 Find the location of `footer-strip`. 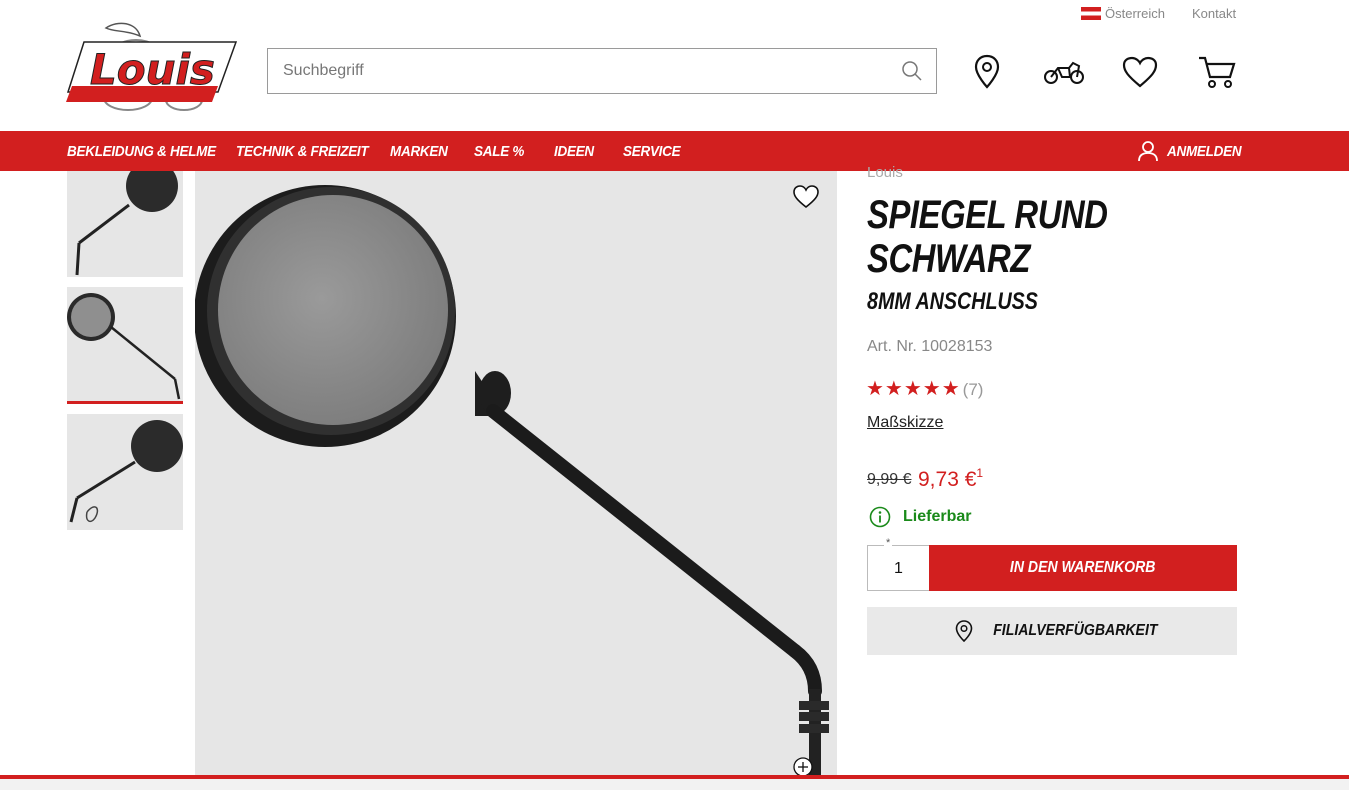

footer-strip is located at coordinates (674, 784).